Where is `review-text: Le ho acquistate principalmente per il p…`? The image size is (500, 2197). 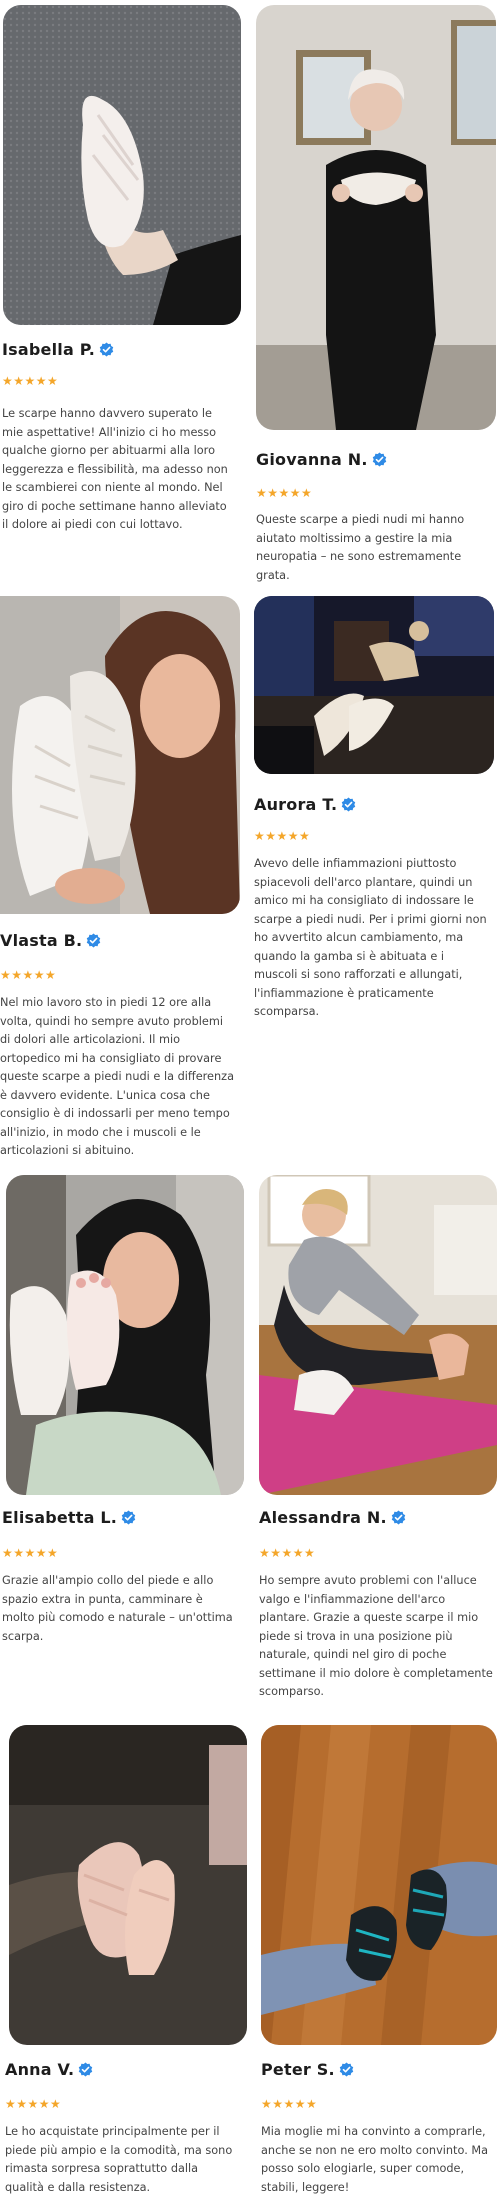 review-text: Le ho acquistate principalmente per il p… is located at coordinates (119, 2159).